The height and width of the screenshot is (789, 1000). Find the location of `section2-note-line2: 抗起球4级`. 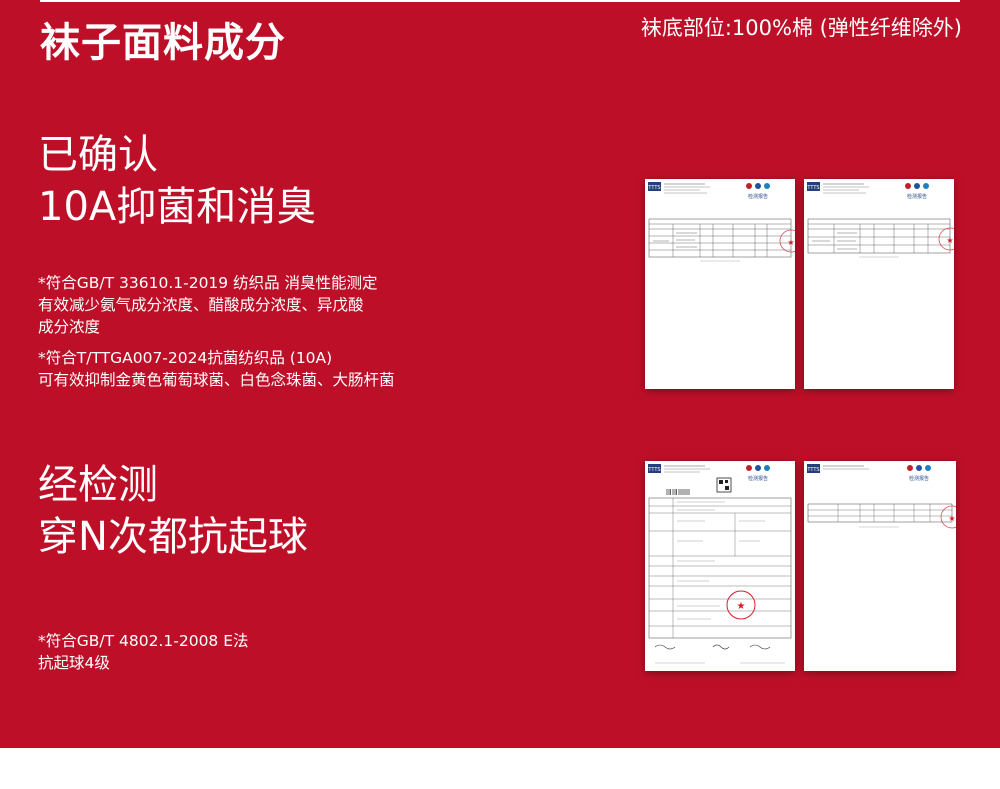

section2-note-line2: 抗起球4级 is located at coordinates (74, 663).